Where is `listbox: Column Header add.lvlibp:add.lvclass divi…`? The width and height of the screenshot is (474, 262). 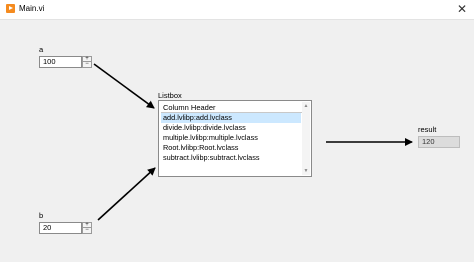 listbox: Column Header add.lvlibp:add.lvclass divi… is located at coordinates (235, 138).